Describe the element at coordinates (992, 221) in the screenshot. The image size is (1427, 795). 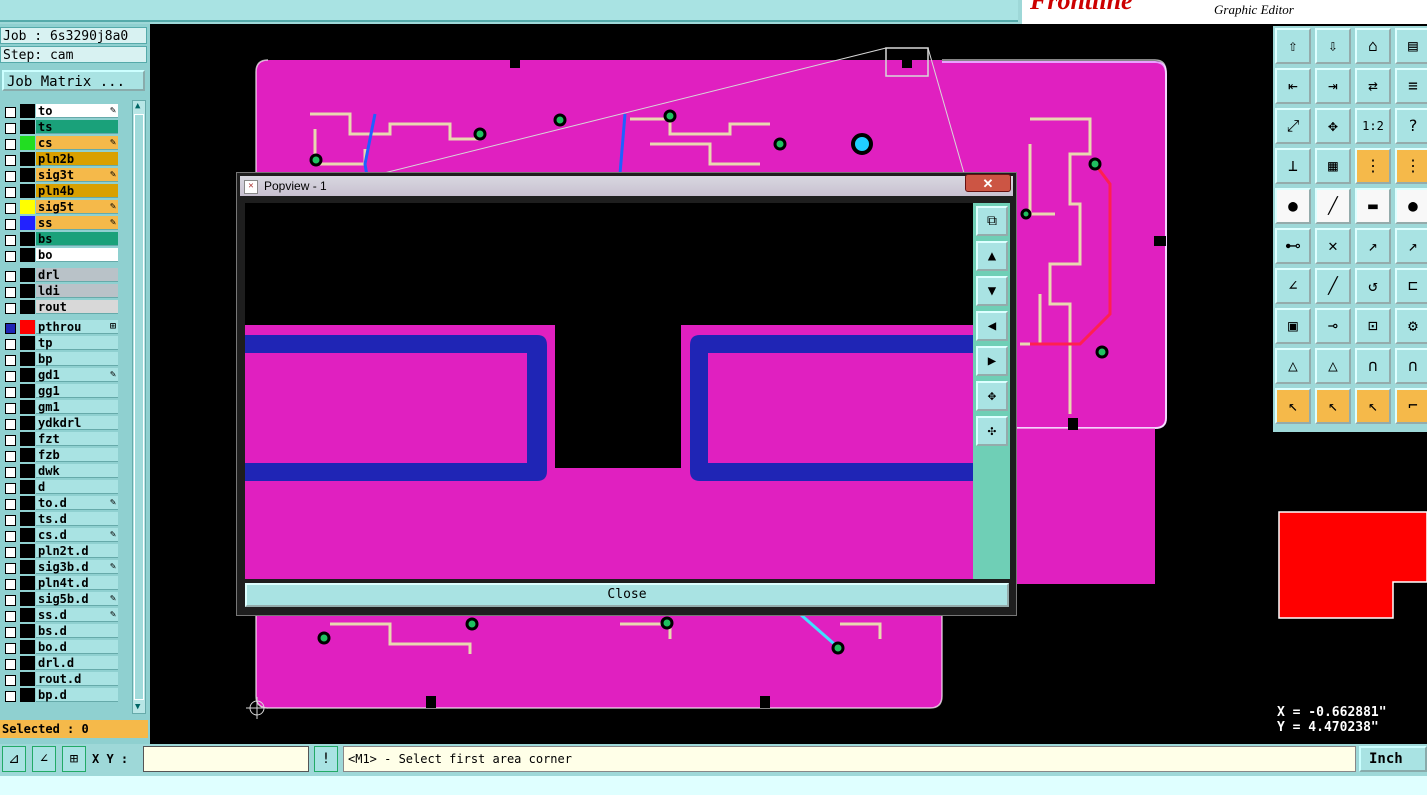
I see `zoom-window-icon: ⧉` at that location.